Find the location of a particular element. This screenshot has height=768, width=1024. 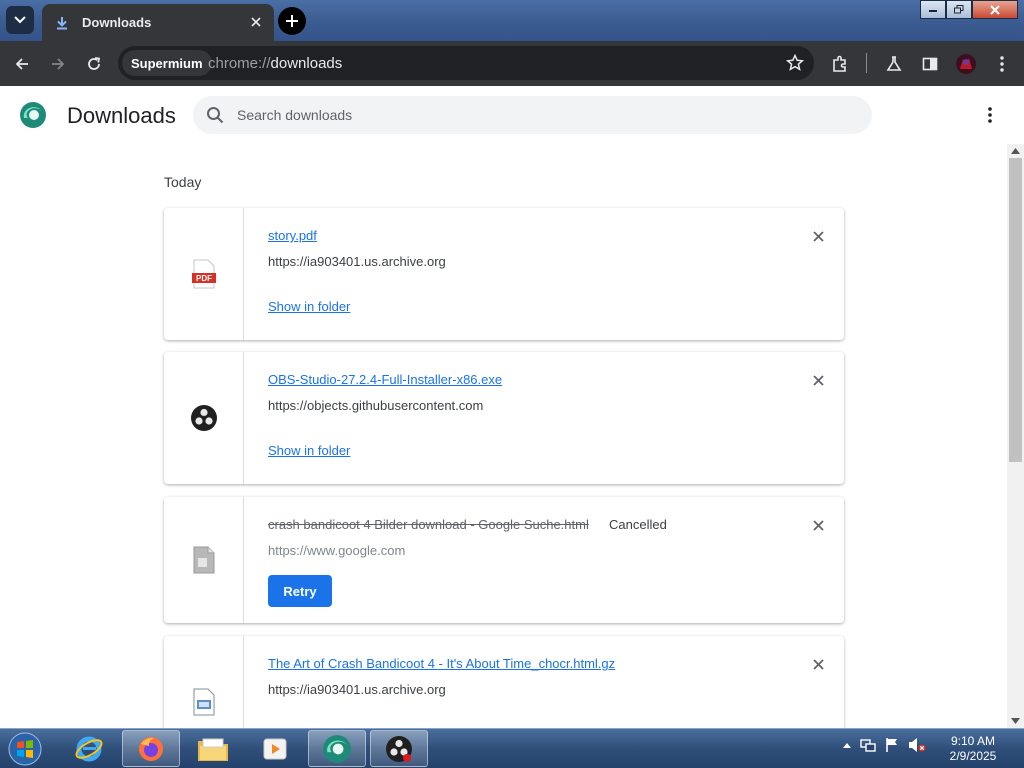

media-player-icon is located at coordinates (275, 748).